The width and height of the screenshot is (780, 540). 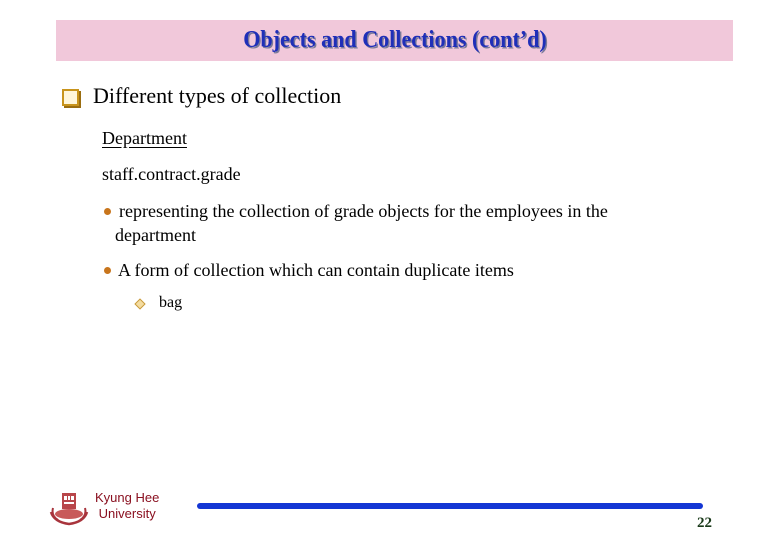 I want to click on footer-divider, so click(x=450, y=506).